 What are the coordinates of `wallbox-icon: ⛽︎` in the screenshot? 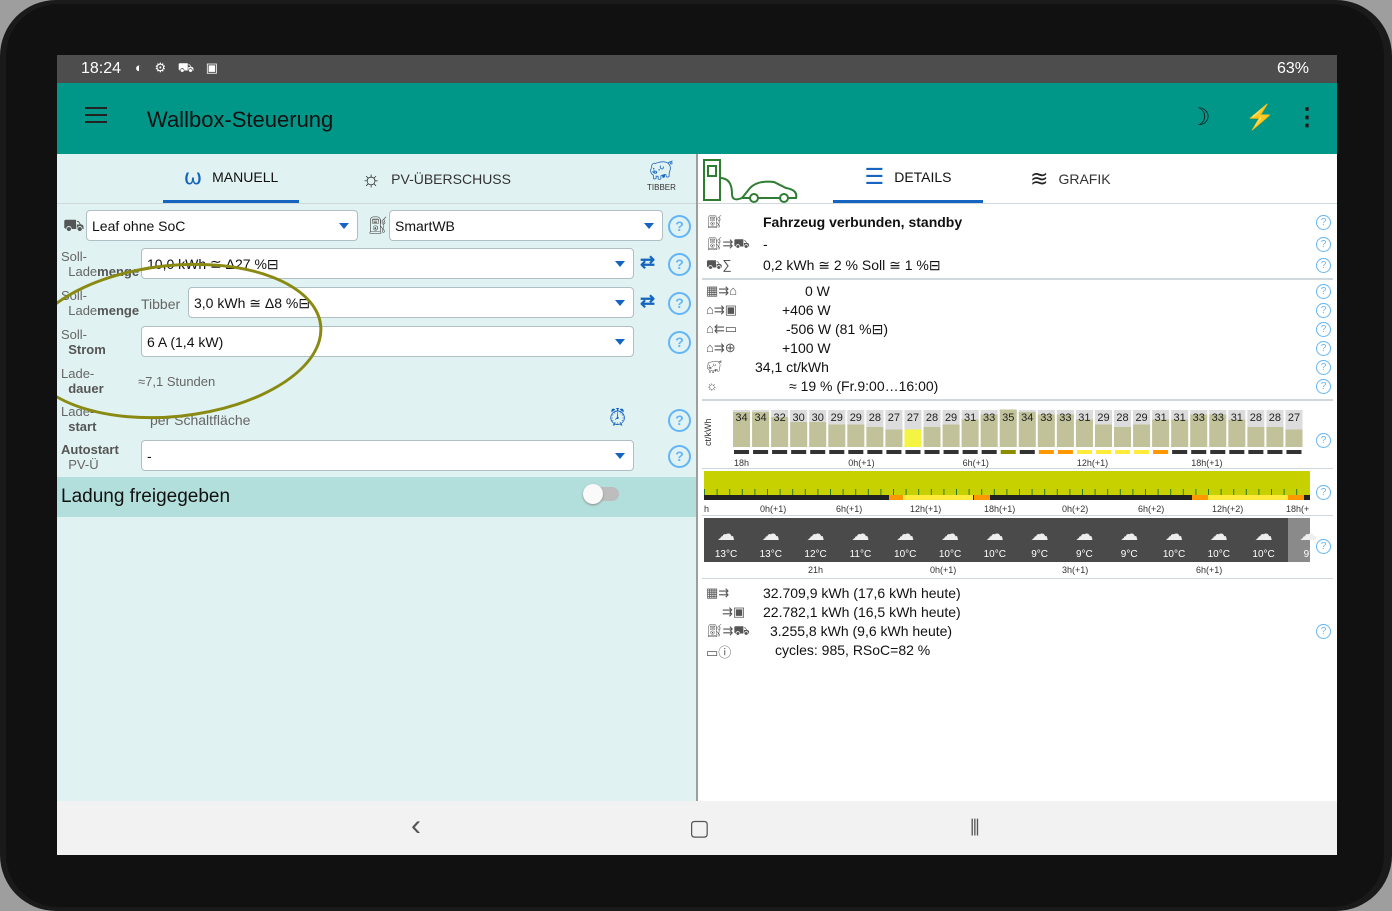 It's located at (714, 221).